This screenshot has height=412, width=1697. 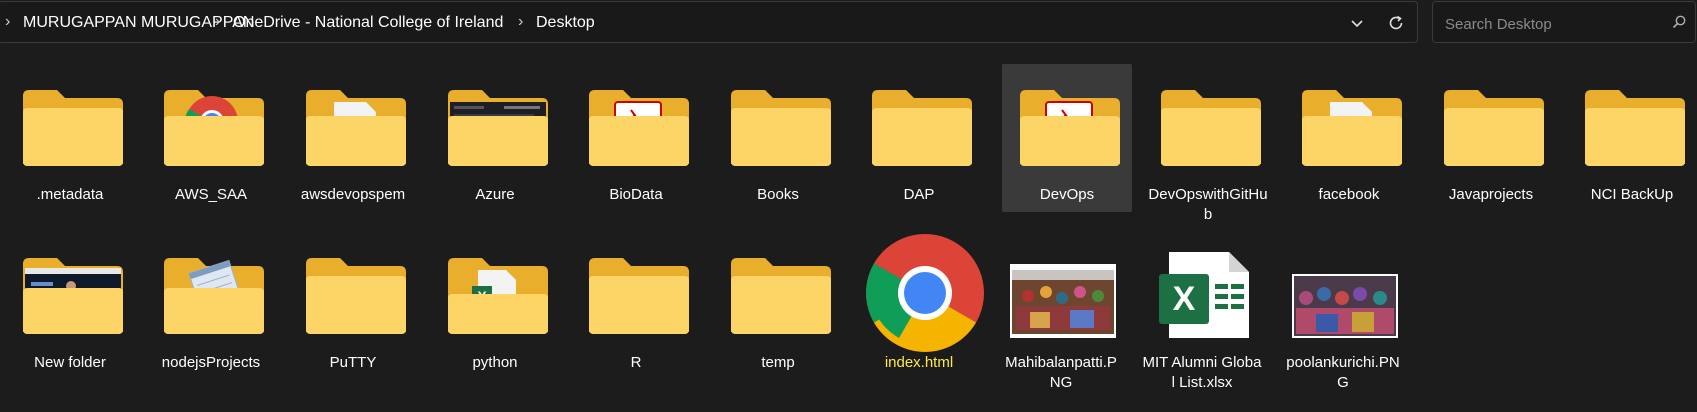 I want to click on item-label: poolankurichi.PNG, so click(x=1343, y=372).